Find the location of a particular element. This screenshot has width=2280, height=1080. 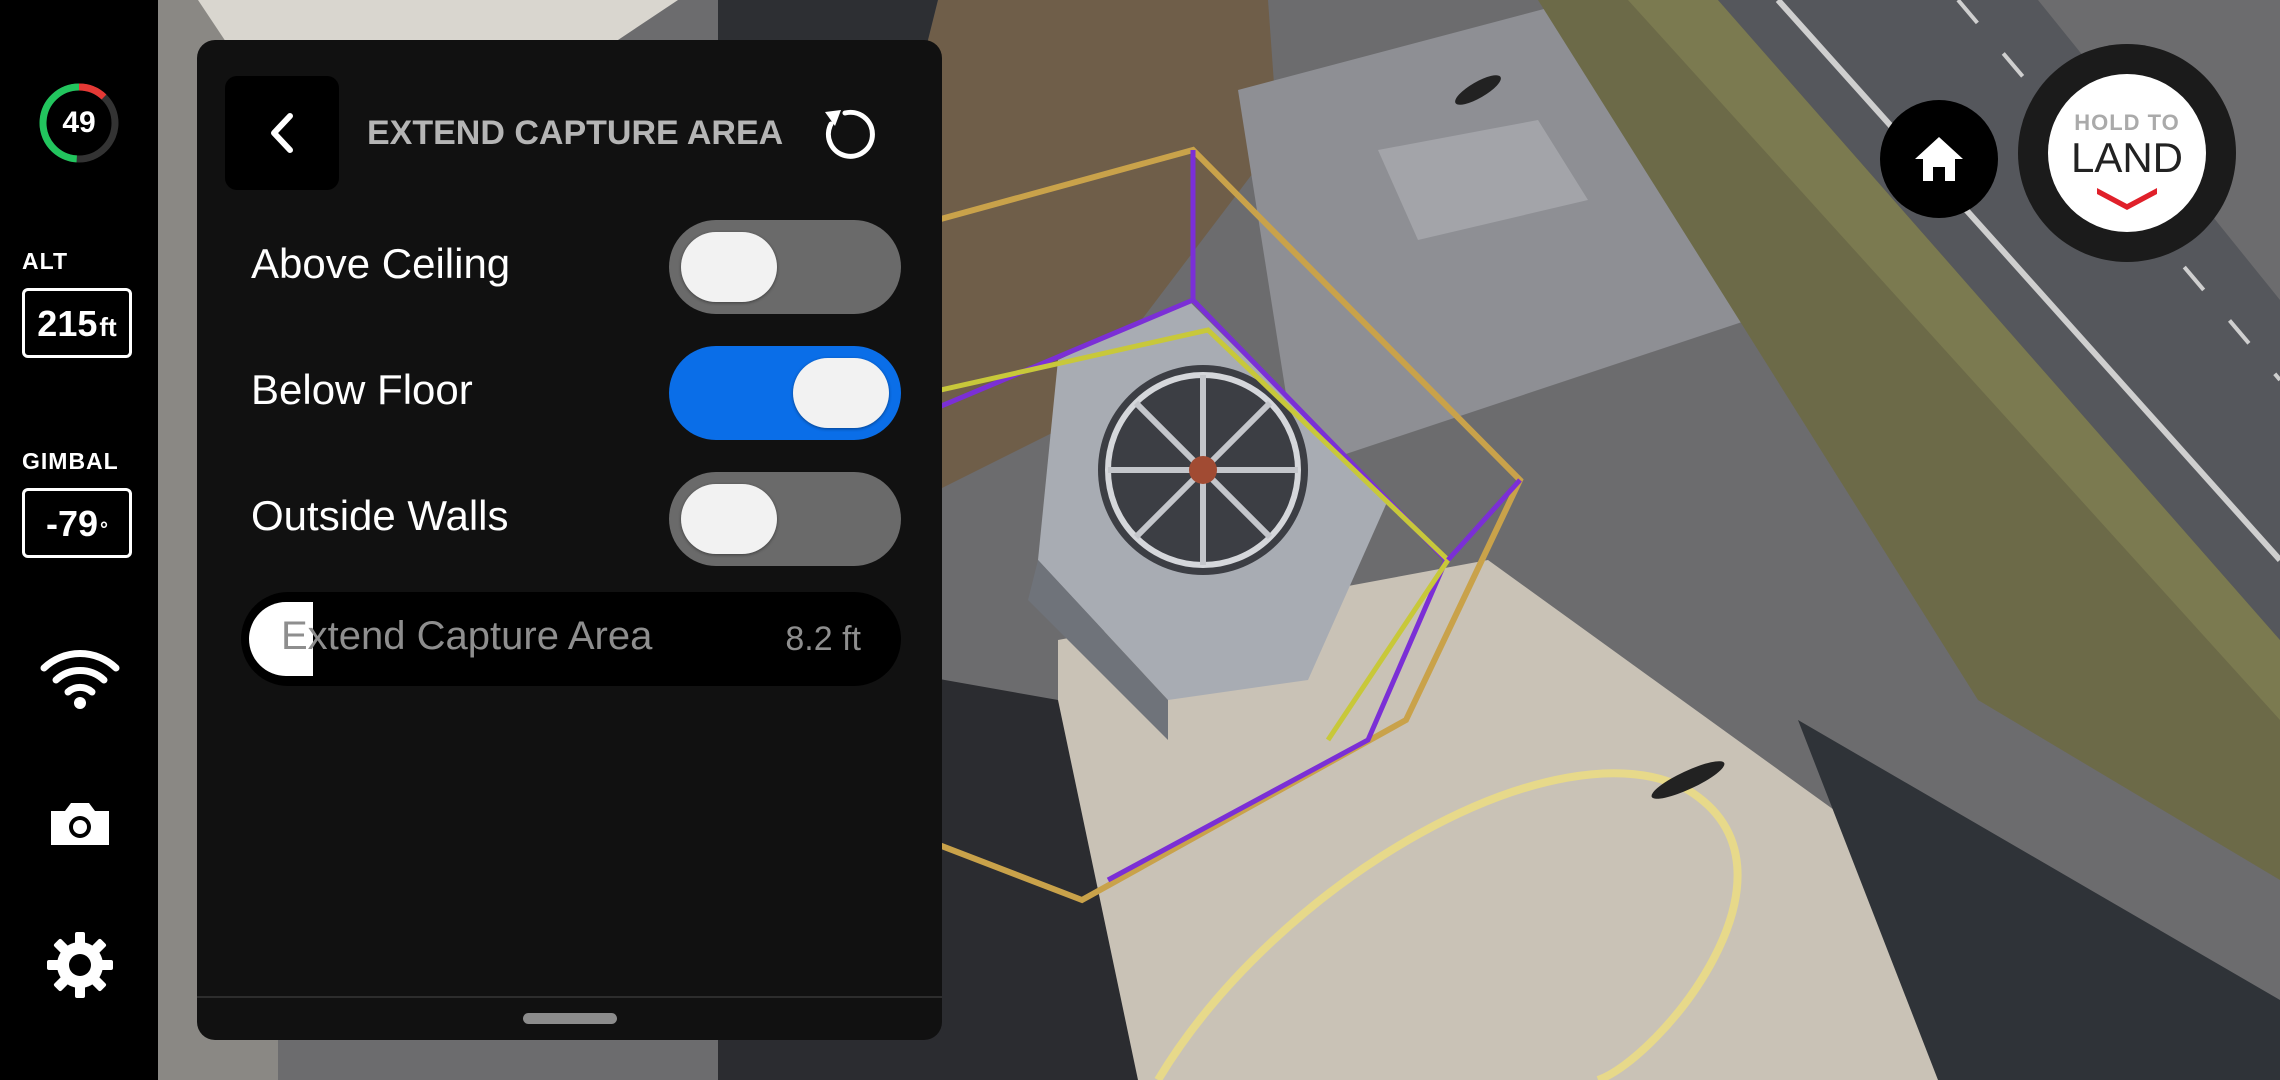

home-icon is located at coordinates (1939, 159).